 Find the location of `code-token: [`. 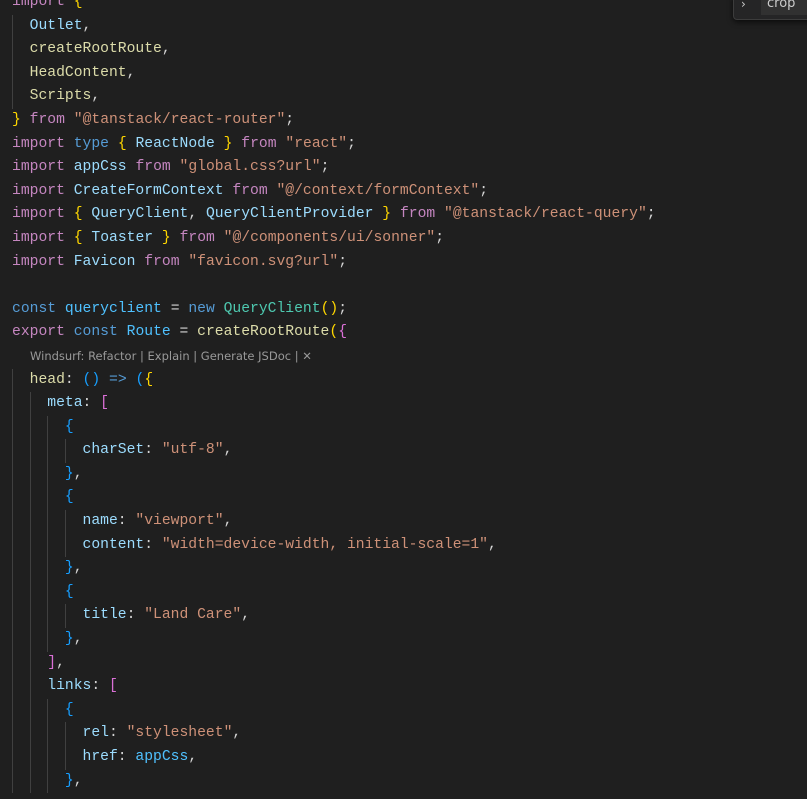

code-token: [ is located at coordinates (113, 686).